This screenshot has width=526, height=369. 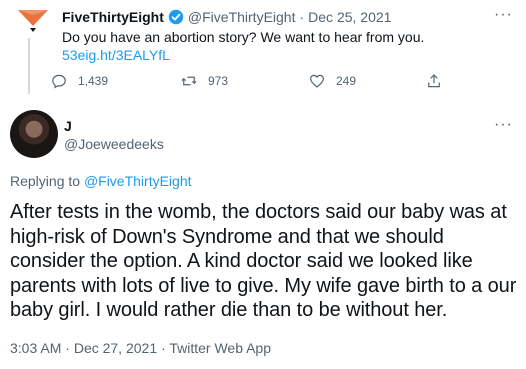 I want to click on parent-handle: @FiveThirtyEight, so click(x=242, y=17).